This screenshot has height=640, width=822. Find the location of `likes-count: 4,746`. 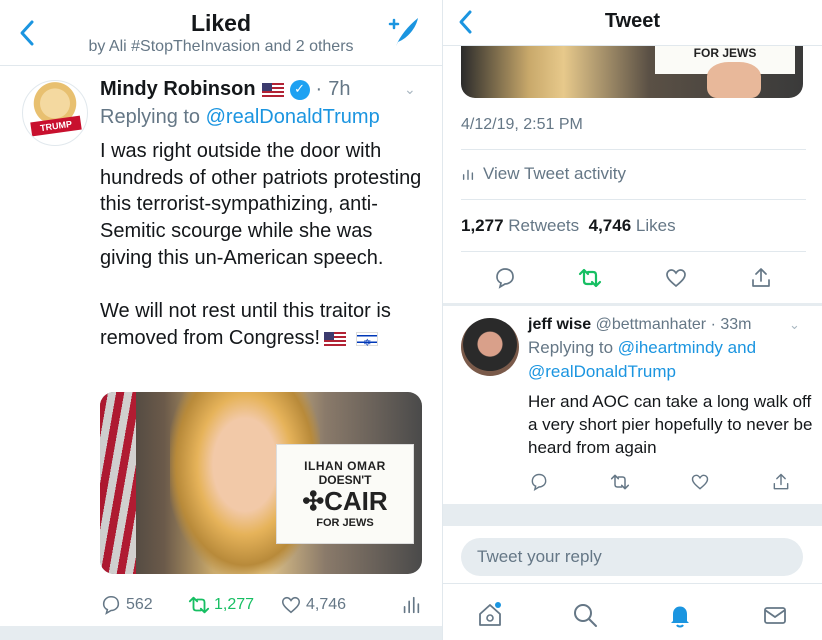

likes-count: 4,746 is located at coordinates (610, 225).